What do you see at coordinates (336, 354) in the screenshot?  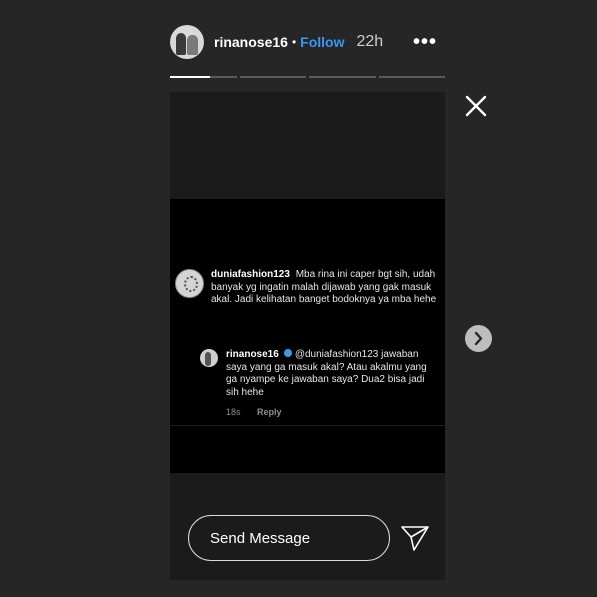 I see `reply-mention: @duniafashion123` at bounding box center [336, 354].